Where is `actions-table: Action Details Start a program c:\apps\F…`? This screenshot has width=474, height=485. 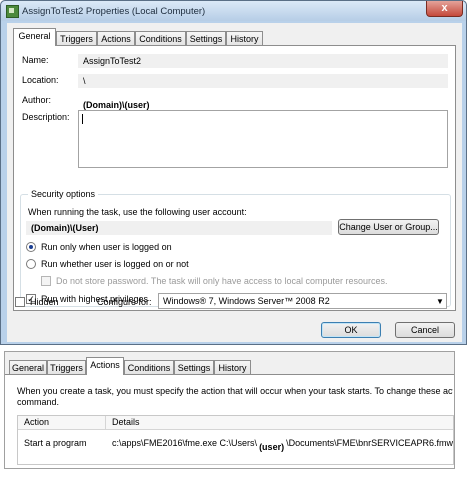
actions-table: Action Details Start a program c:\apps\F… is located at coordinates (235, 440).